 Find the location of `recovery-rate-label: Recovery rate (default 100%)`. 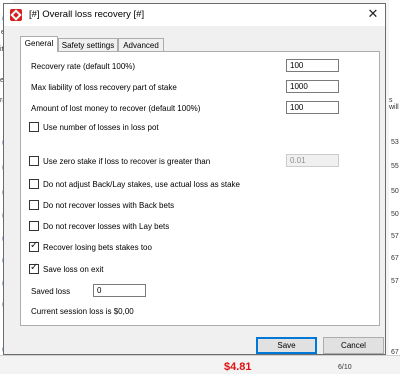

recovery-rate-label: Recovery rate (default 100%) is located at coordinates (83, 66).